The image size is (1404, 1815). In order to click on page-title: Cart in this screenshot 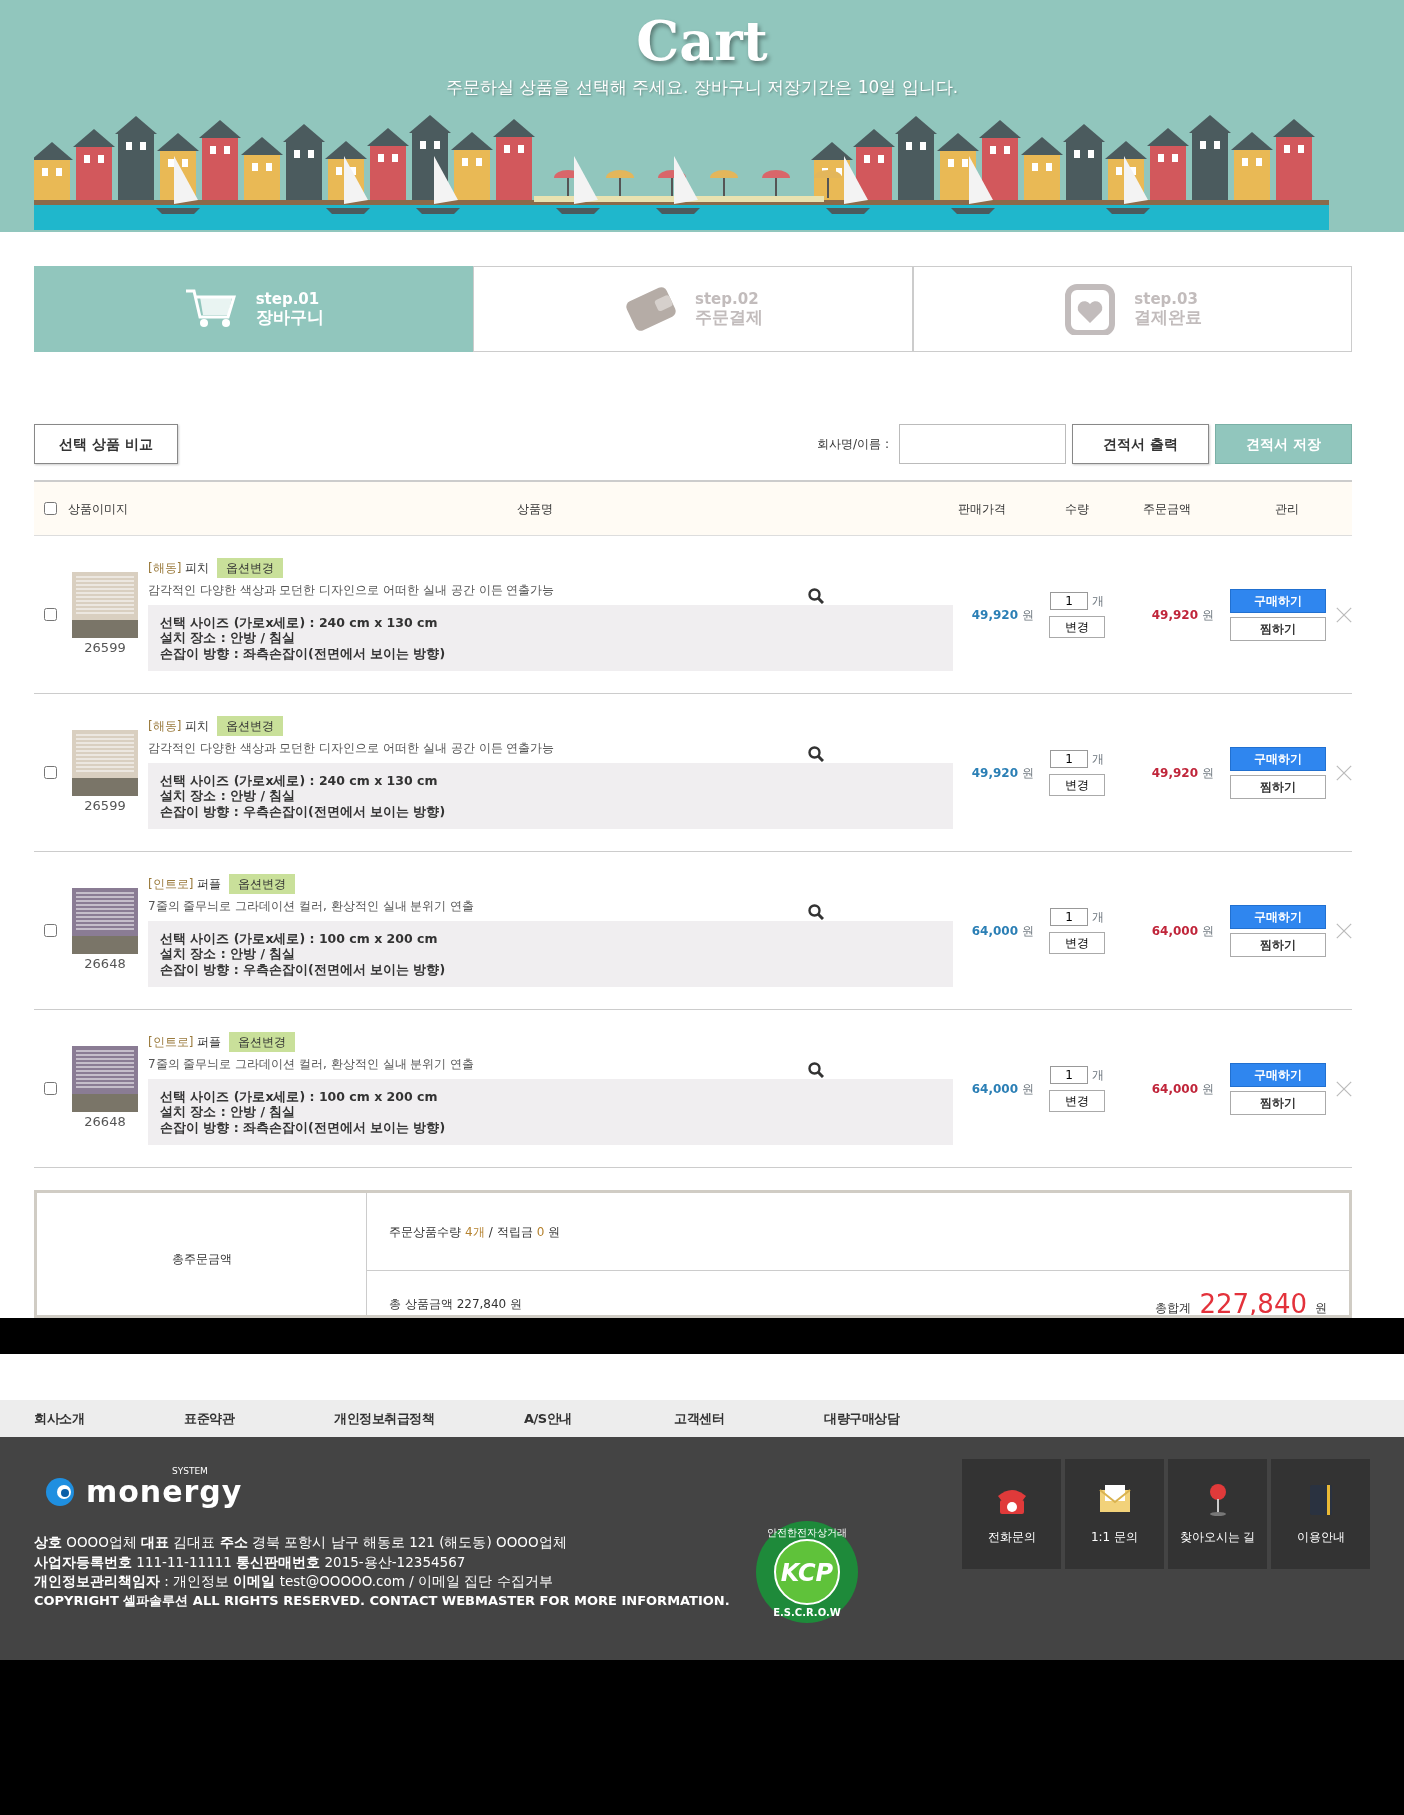, I will do `click(702, 40)`.